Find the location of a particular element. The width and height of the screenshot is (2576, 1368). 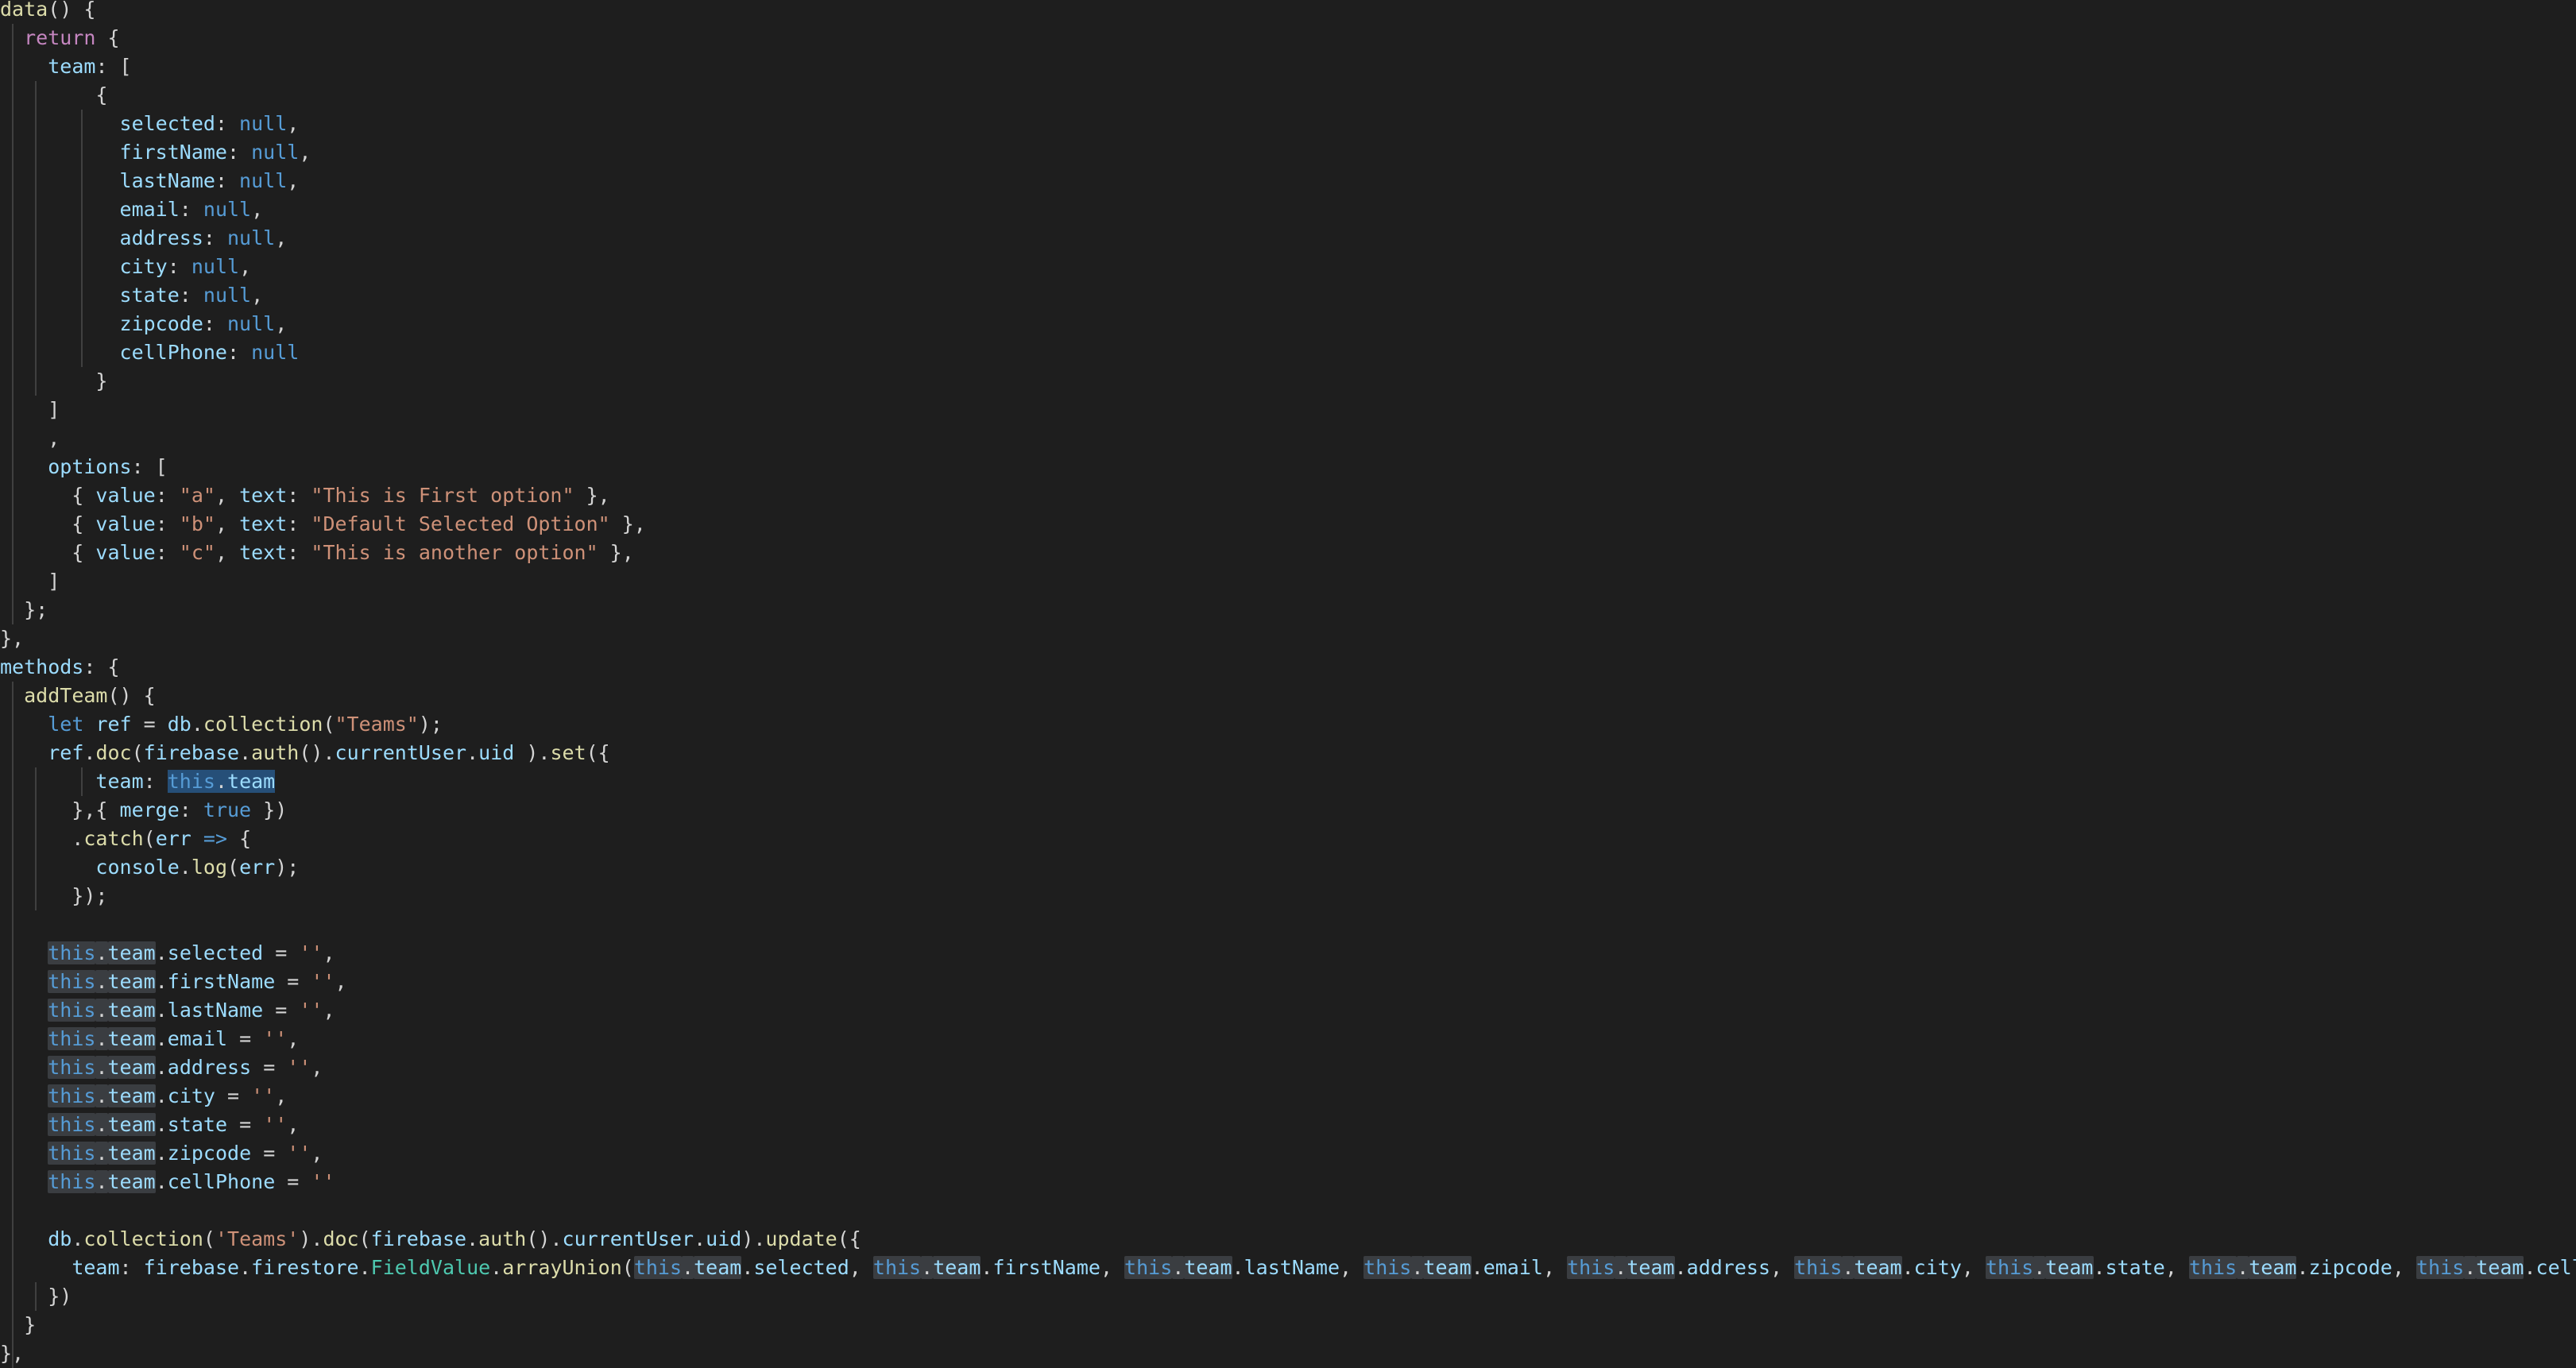

code-line: return { is located at coordinates (59, 38).